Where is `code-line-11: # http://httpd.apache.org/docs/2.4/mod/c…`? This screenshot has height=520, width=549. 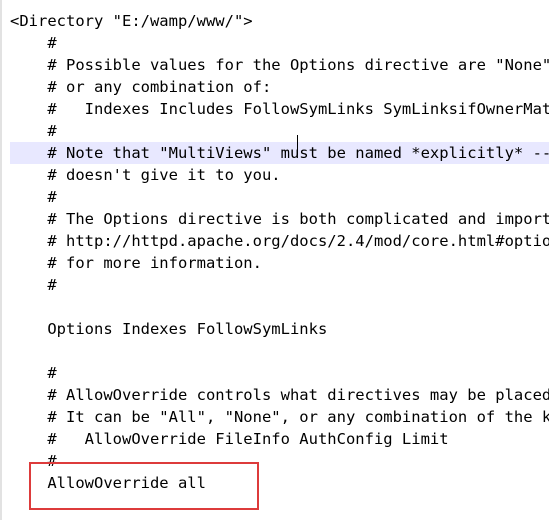
code-line-11: # http://httpd.apache.org/docs/2.4/mod/c… is located at coordinates (279, 241).